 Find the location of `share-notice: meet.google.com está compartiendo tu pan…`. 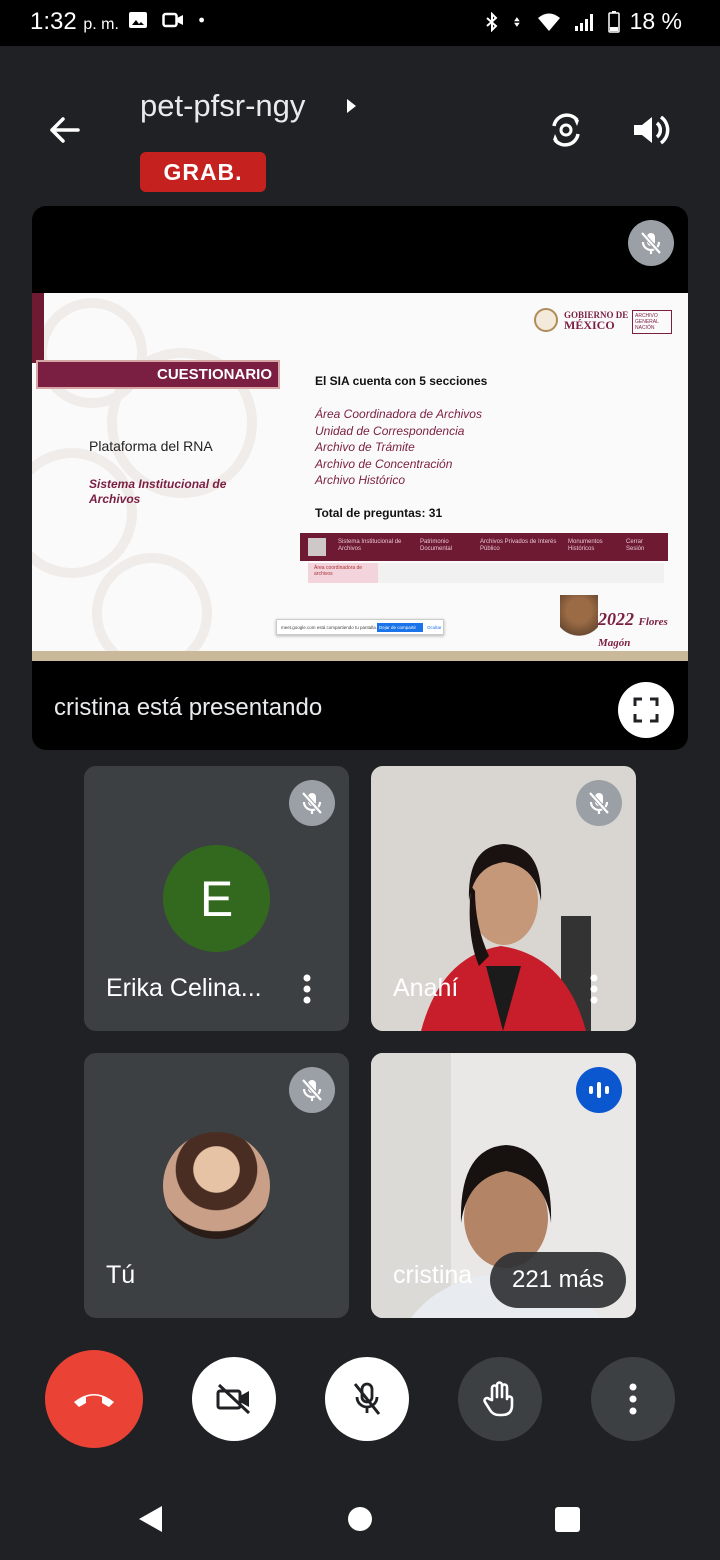

share-notice: meet.google.com está compartiendo tu pan… is located at coordinates (360, 627).